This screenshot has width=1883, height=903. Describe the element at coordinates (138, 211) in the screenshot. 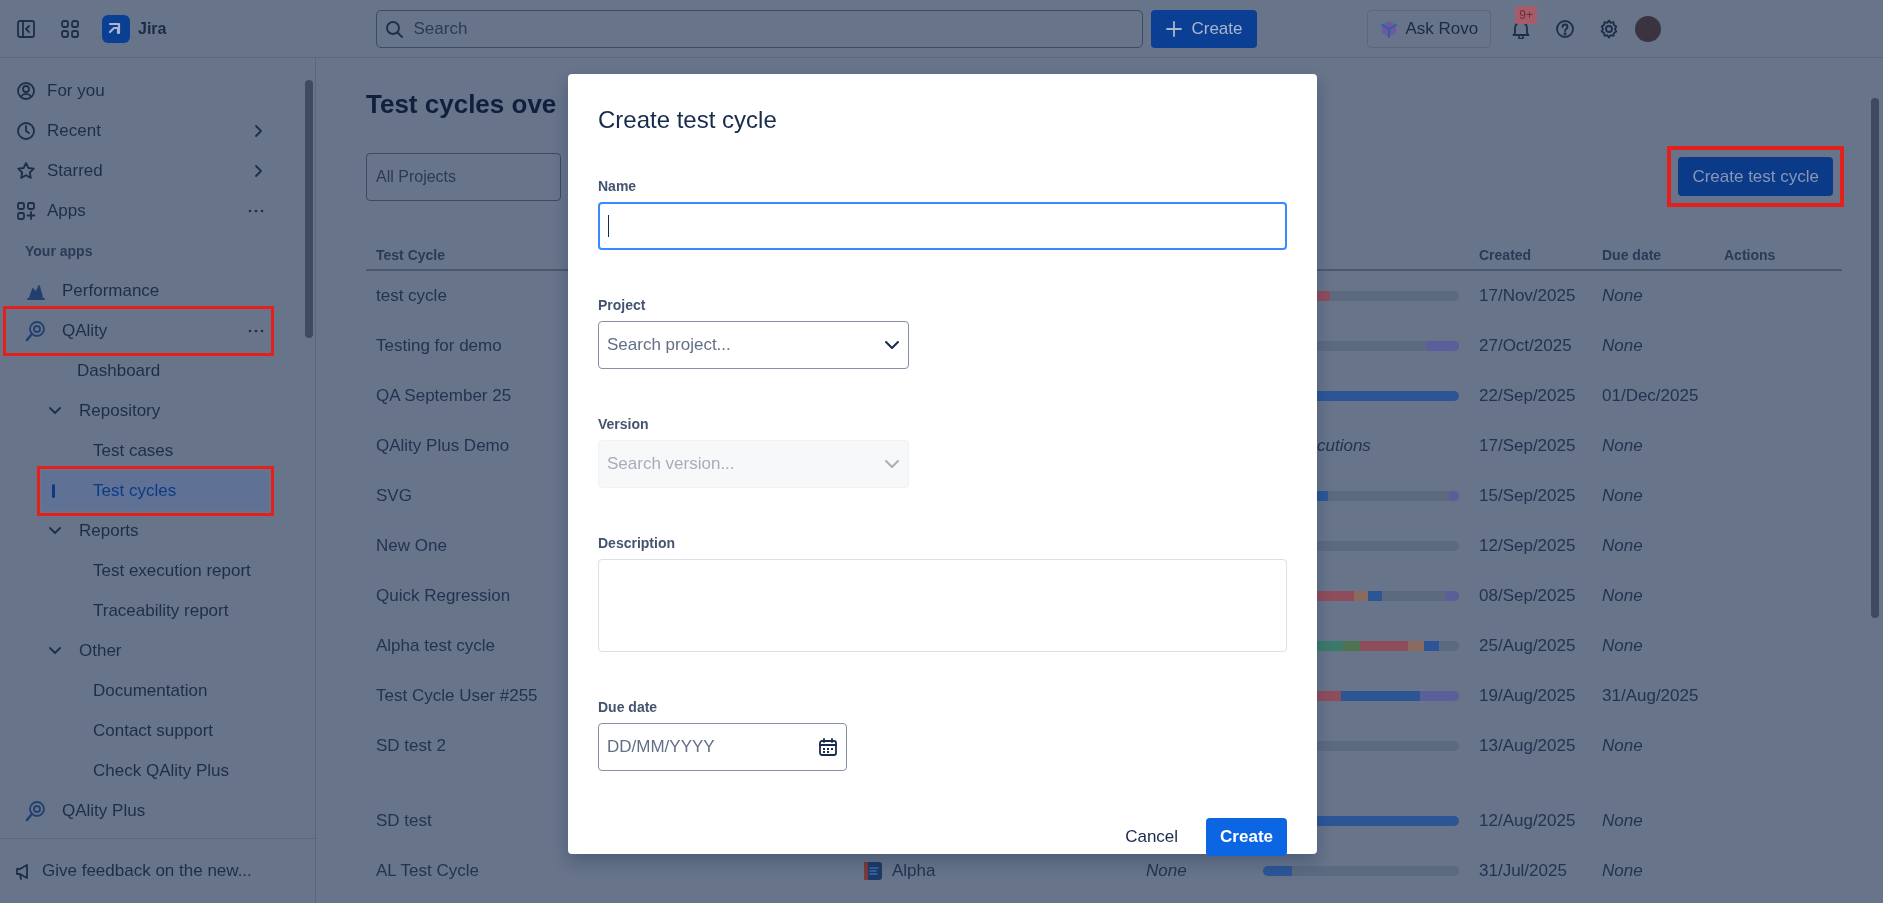

I see `nav-item: Apps` at that location.